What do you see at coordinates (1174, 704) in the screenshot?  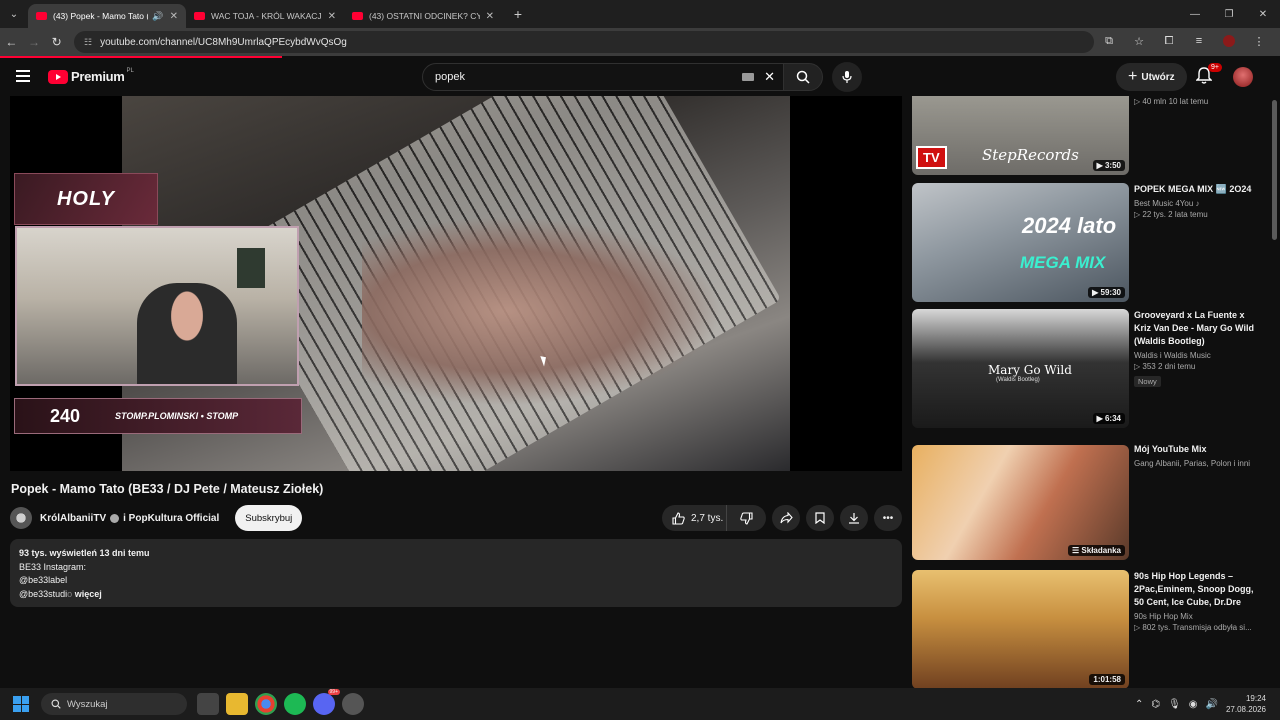 I see `mic-tray-icon: 🎙` at bounding box center [1174, 704].